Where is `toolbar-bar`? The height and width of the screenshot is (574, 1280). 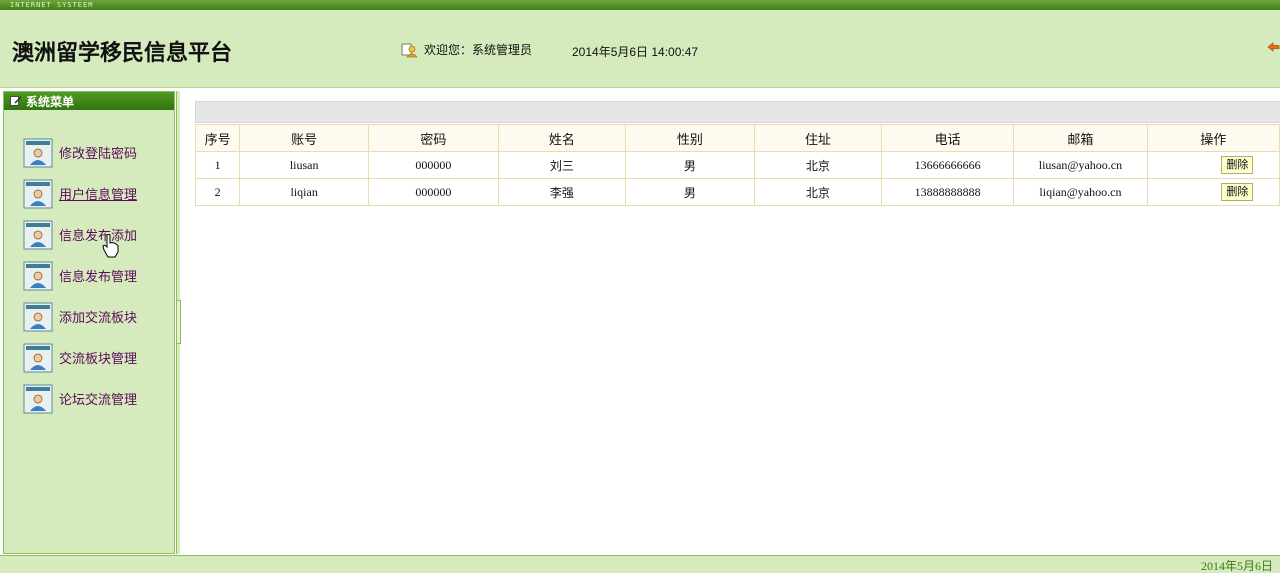
toolbar-bar is located at coordinates (737, 112).